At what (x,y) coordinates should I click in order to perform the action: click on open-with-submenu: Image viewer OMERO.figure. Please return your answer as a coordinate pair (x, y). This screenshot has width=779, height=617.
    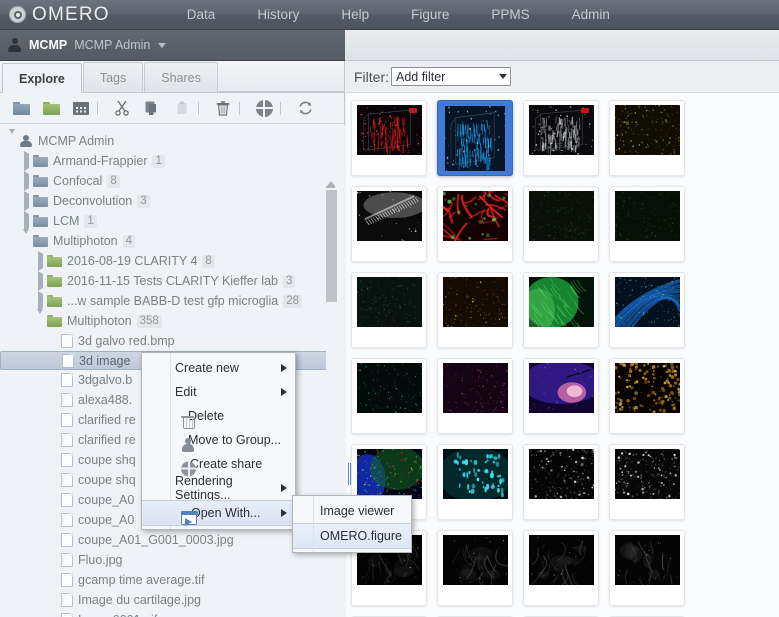
    Looking at the image, I should click on (352, 524).